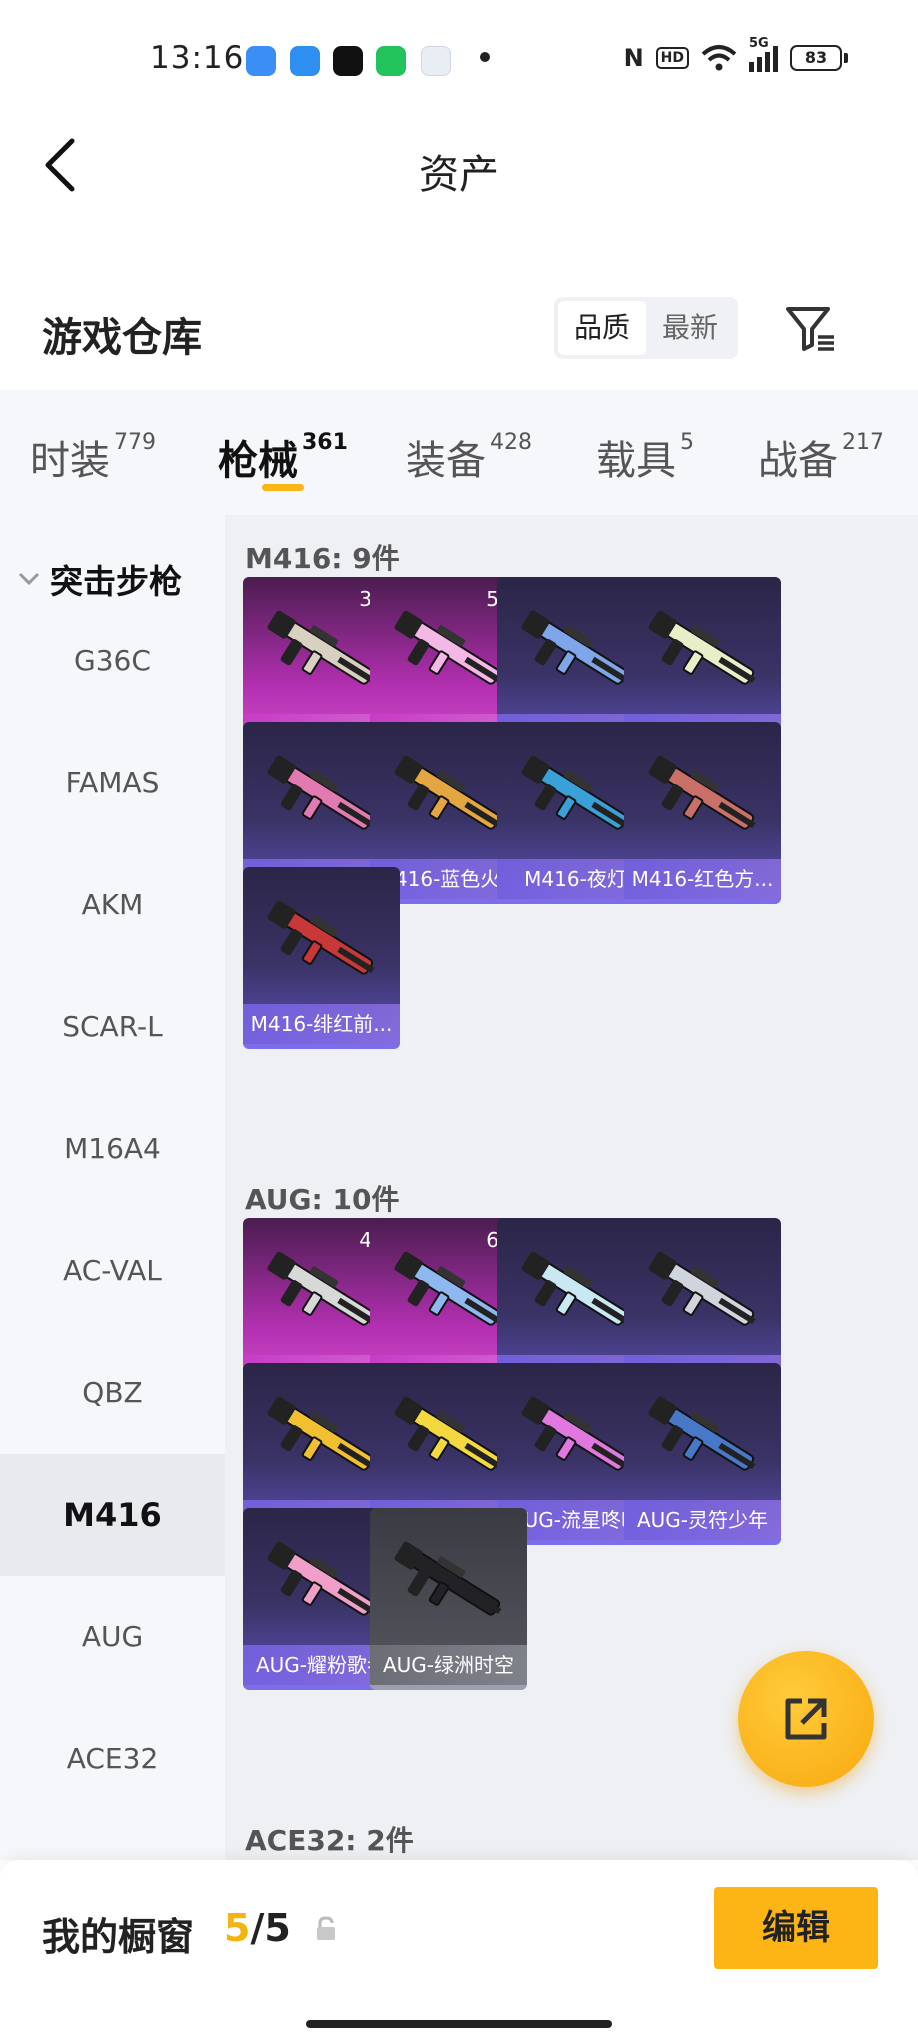  I want to click on tab-count: 428, so click(511, 442).